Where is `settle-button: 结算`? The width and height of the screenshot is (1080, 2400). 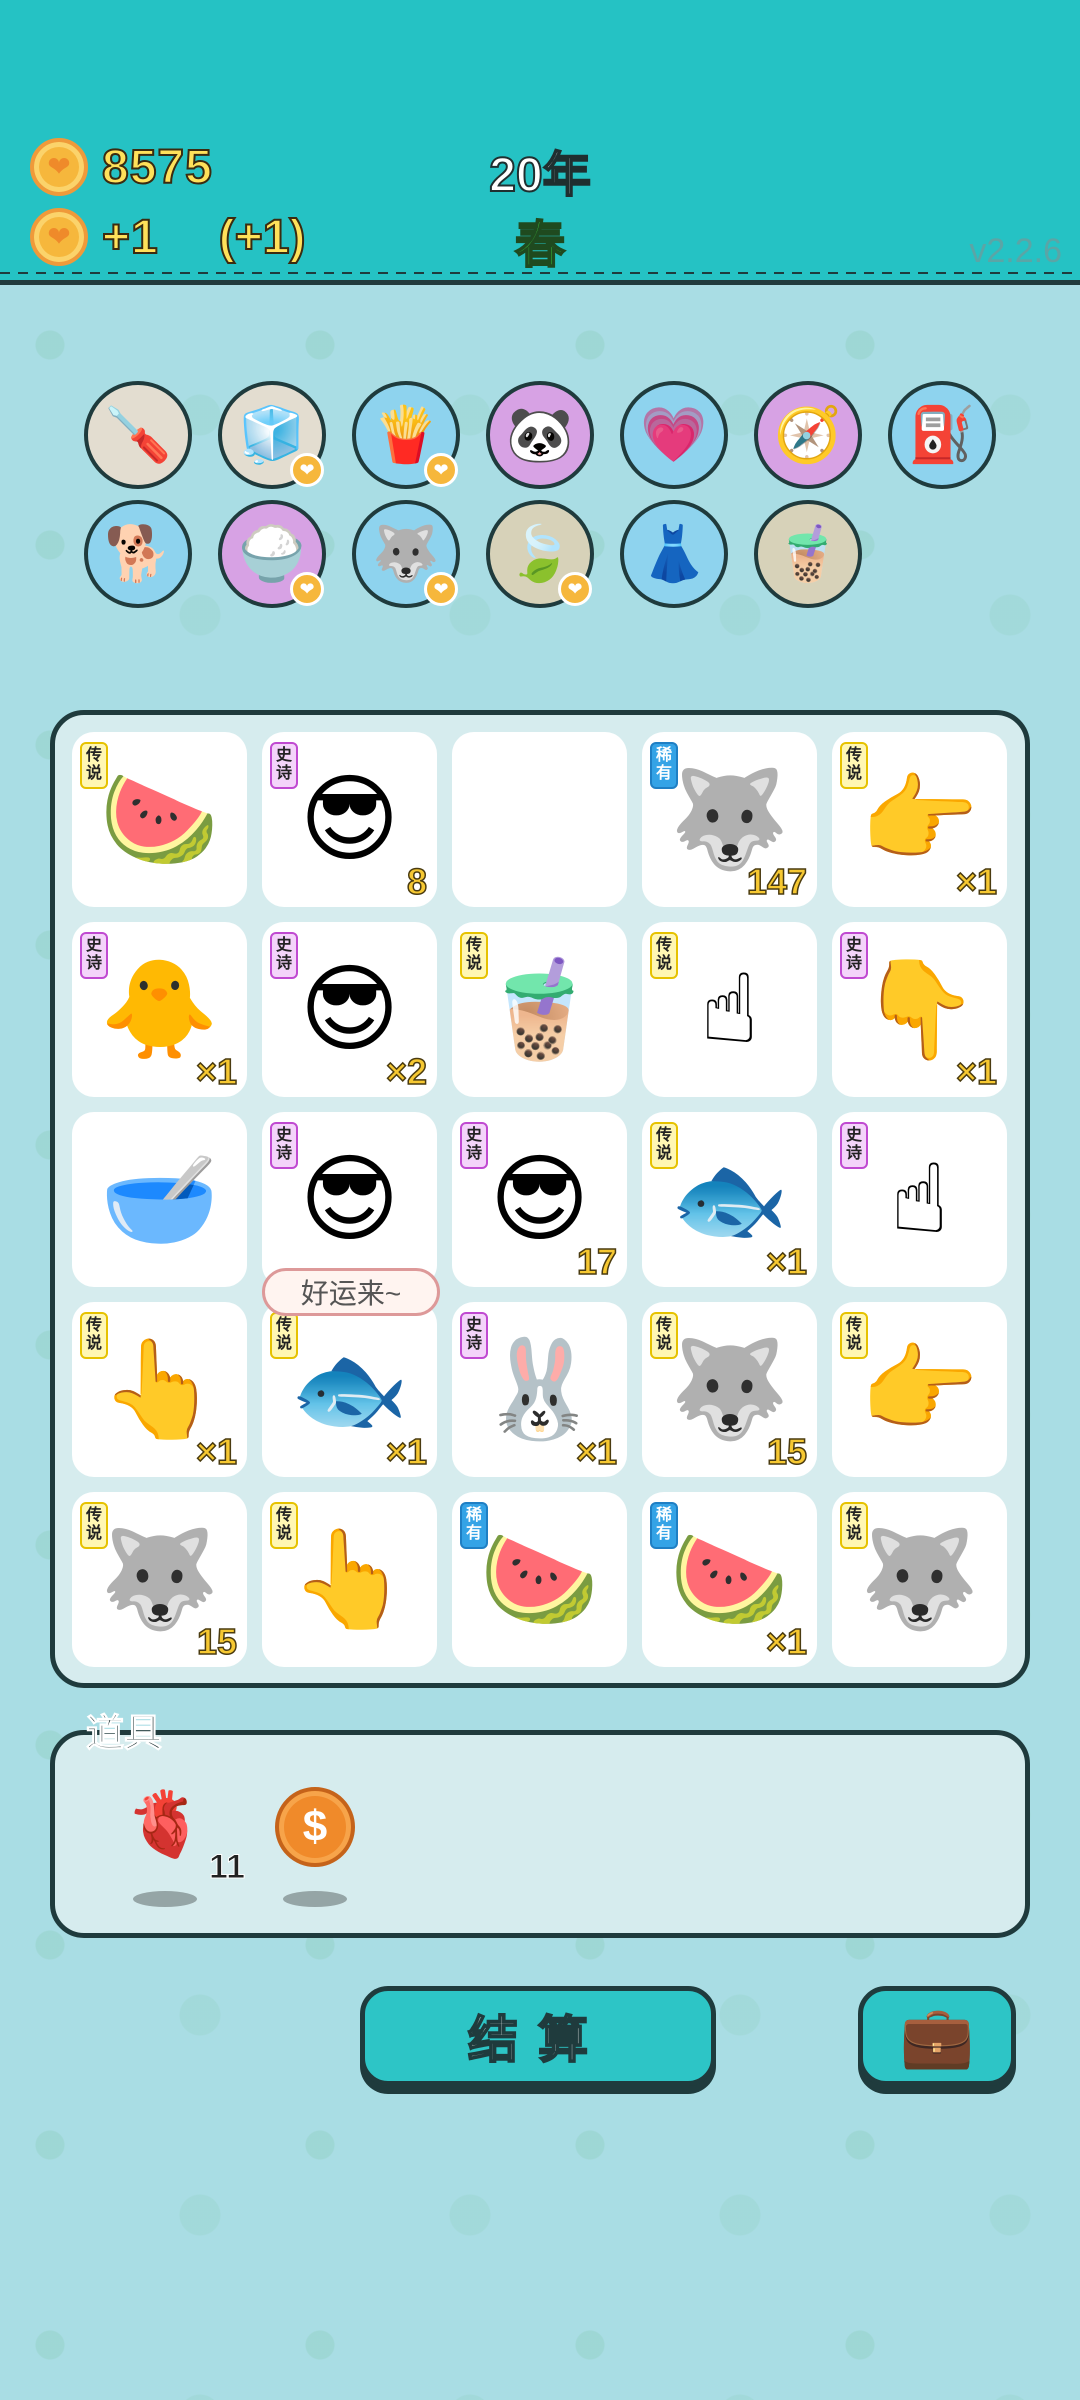 settle-button: 结算 is located at coordinates (538, 2036).